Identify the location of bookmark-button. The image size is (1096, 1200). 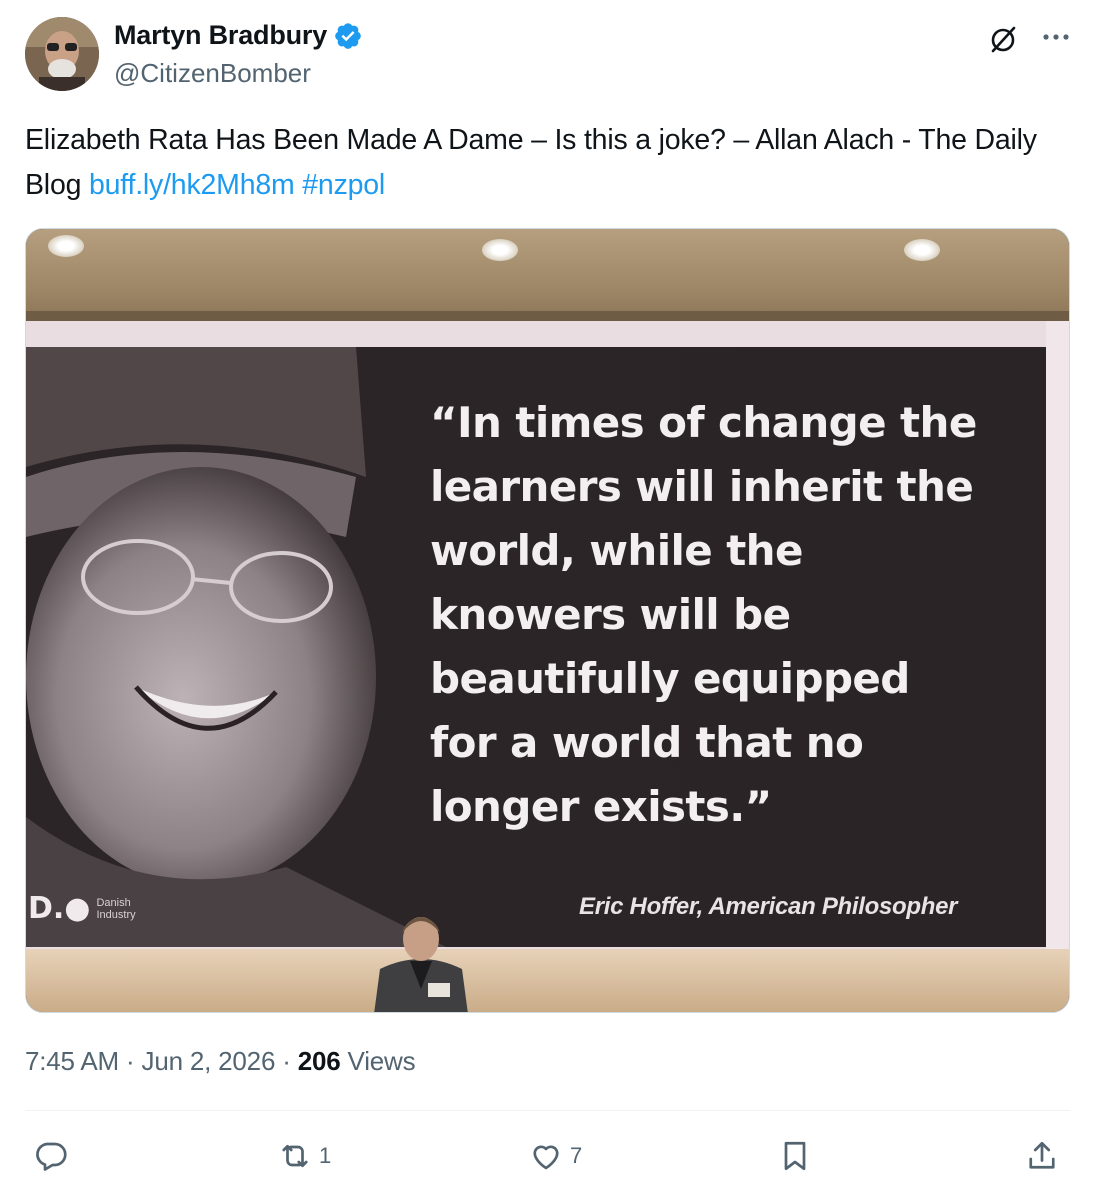
(795, 1156).